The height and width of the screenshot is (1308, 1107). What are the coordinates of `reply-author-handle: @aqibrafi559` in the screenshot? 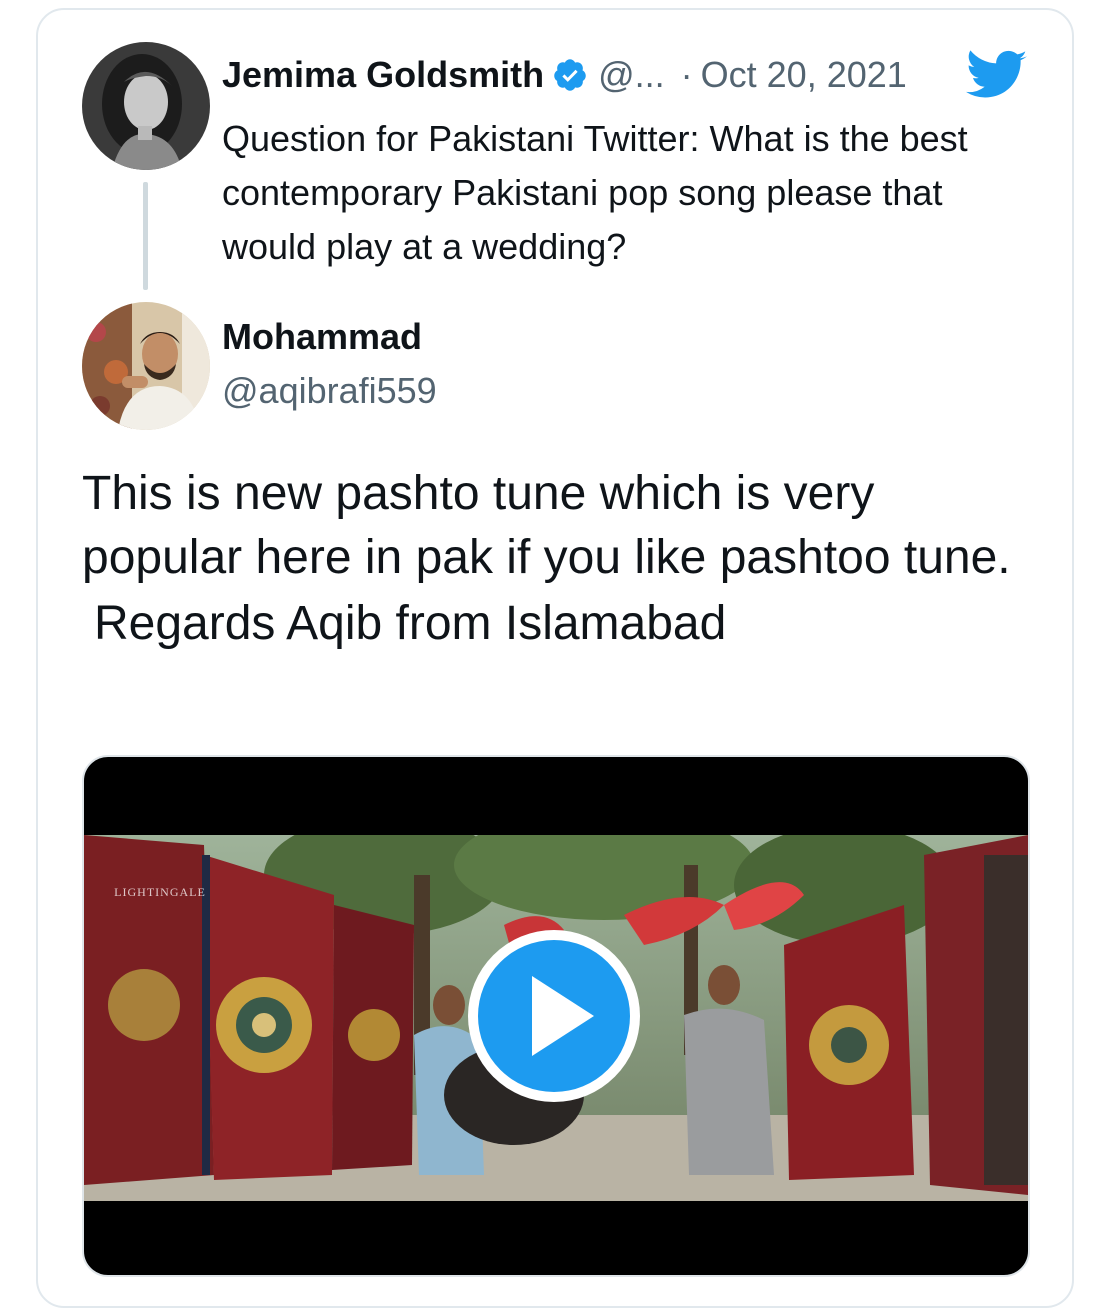 It's located at (329, 391).